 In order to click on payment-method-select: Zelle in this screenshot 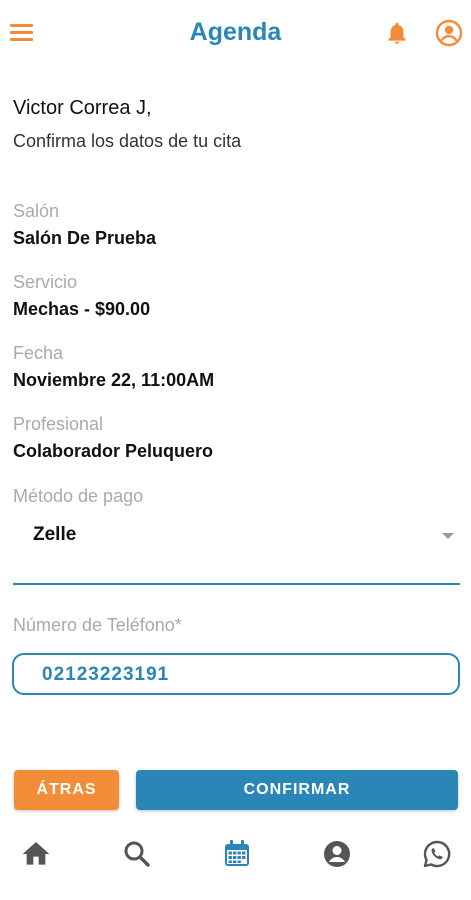, I will do `click(236, 548)`.